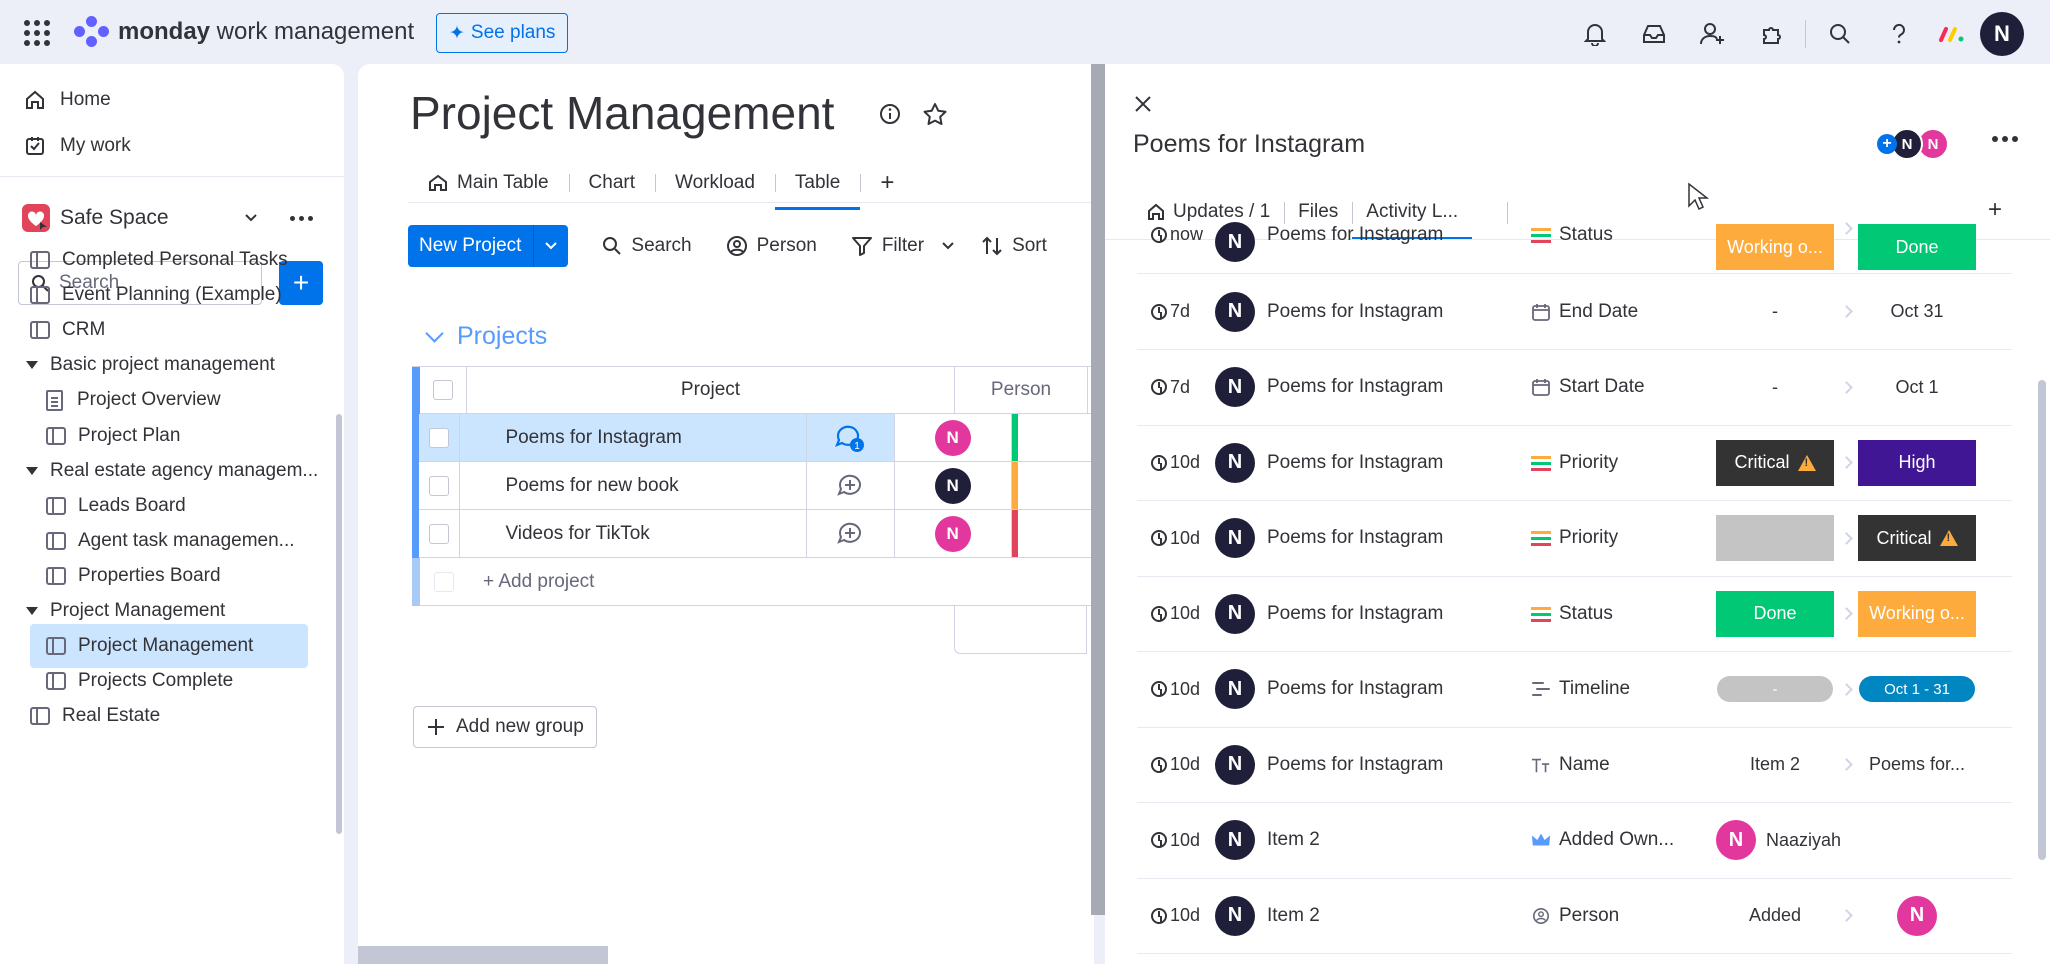  I want to click on add-project-input: + Add project, so click(667, 581).